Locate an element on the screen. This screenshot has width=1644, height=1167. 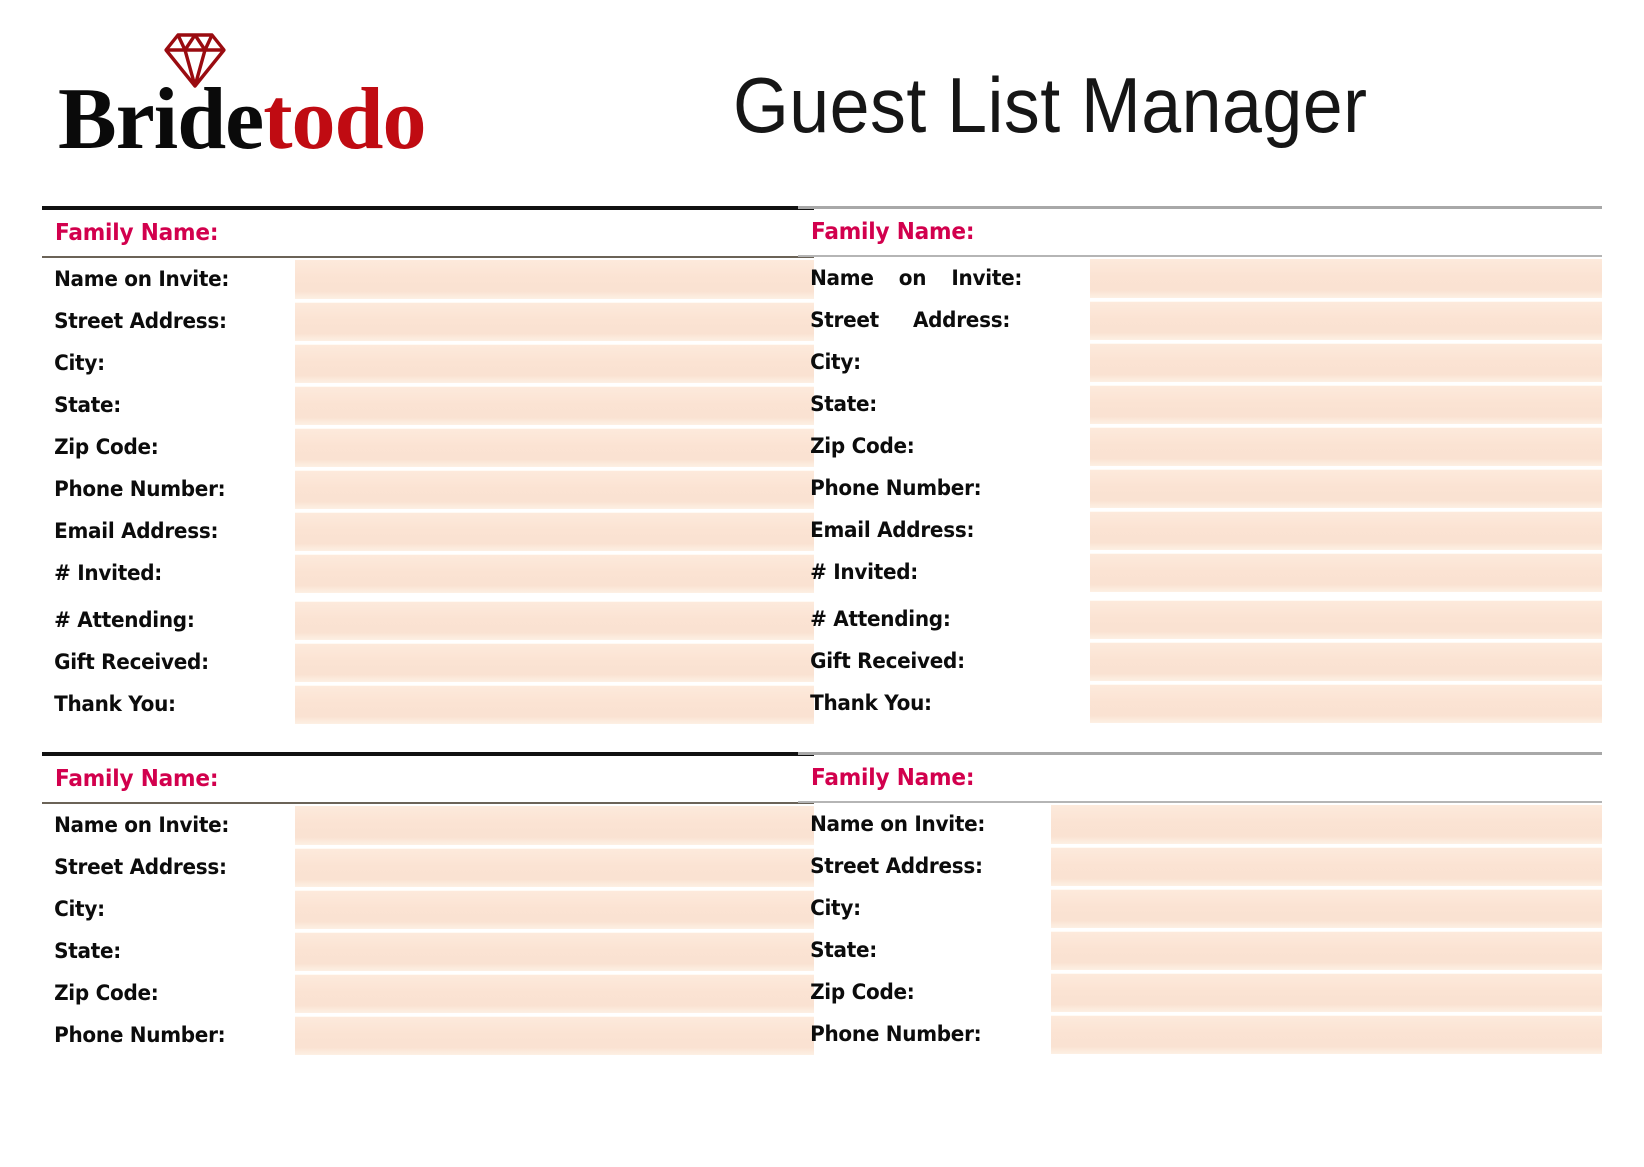
page-title: Guest List Manager is located at coordinates (1050, 105).